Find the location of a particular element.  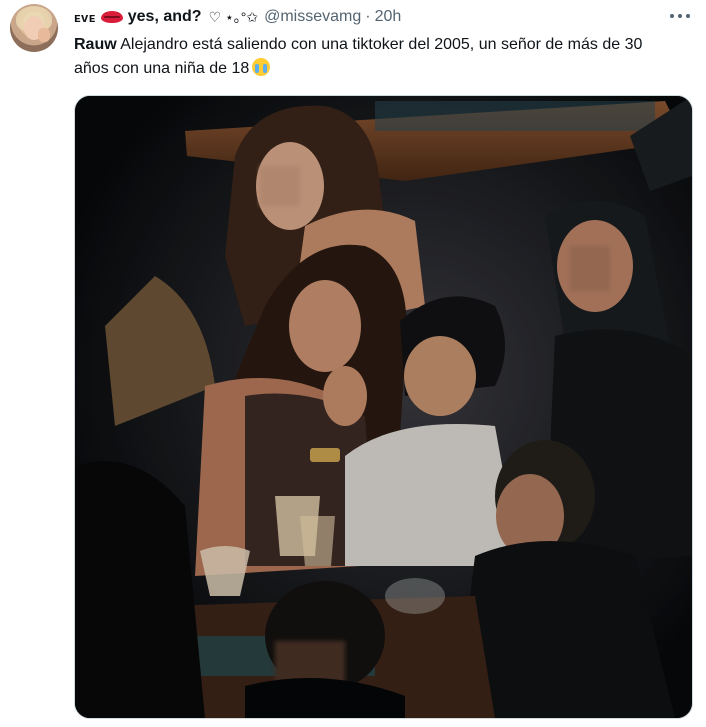

display-name-suffix: ♡ ⋆｡°✩ is located at coordinates (233, 17).